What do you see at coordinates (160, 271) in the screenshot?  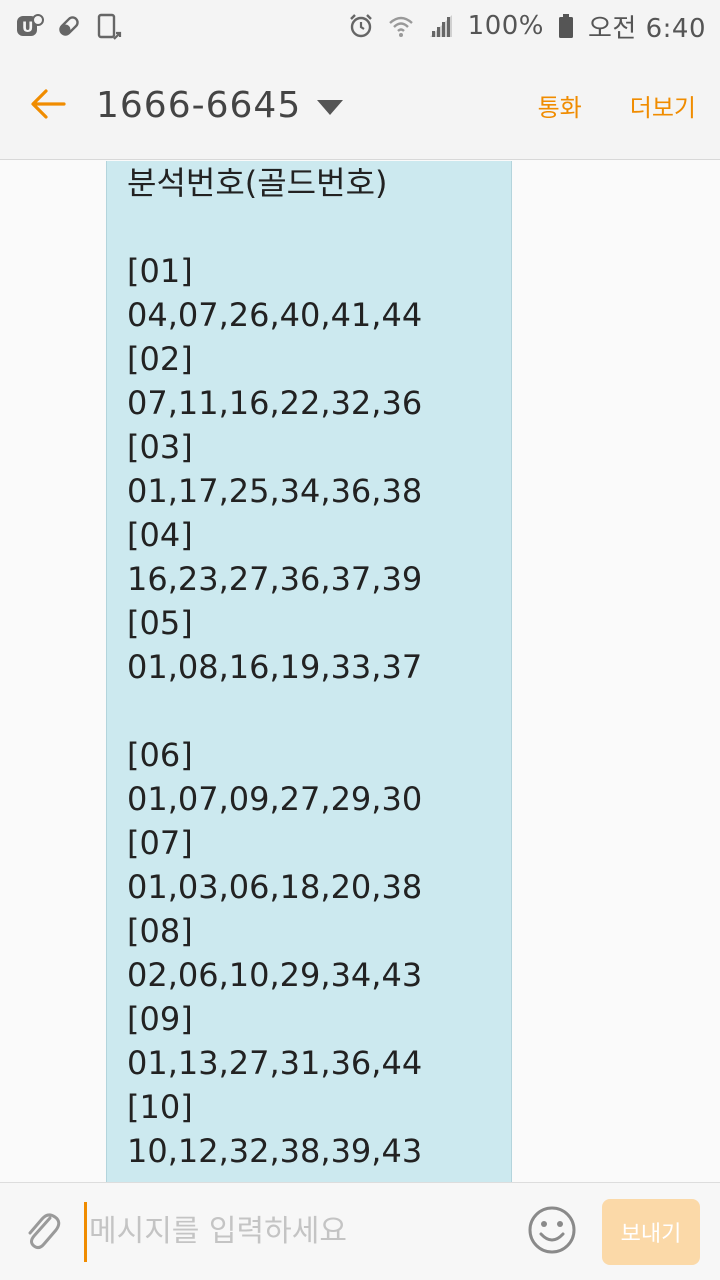 I see `message-line: [01]` at bounding box center [160, 271].